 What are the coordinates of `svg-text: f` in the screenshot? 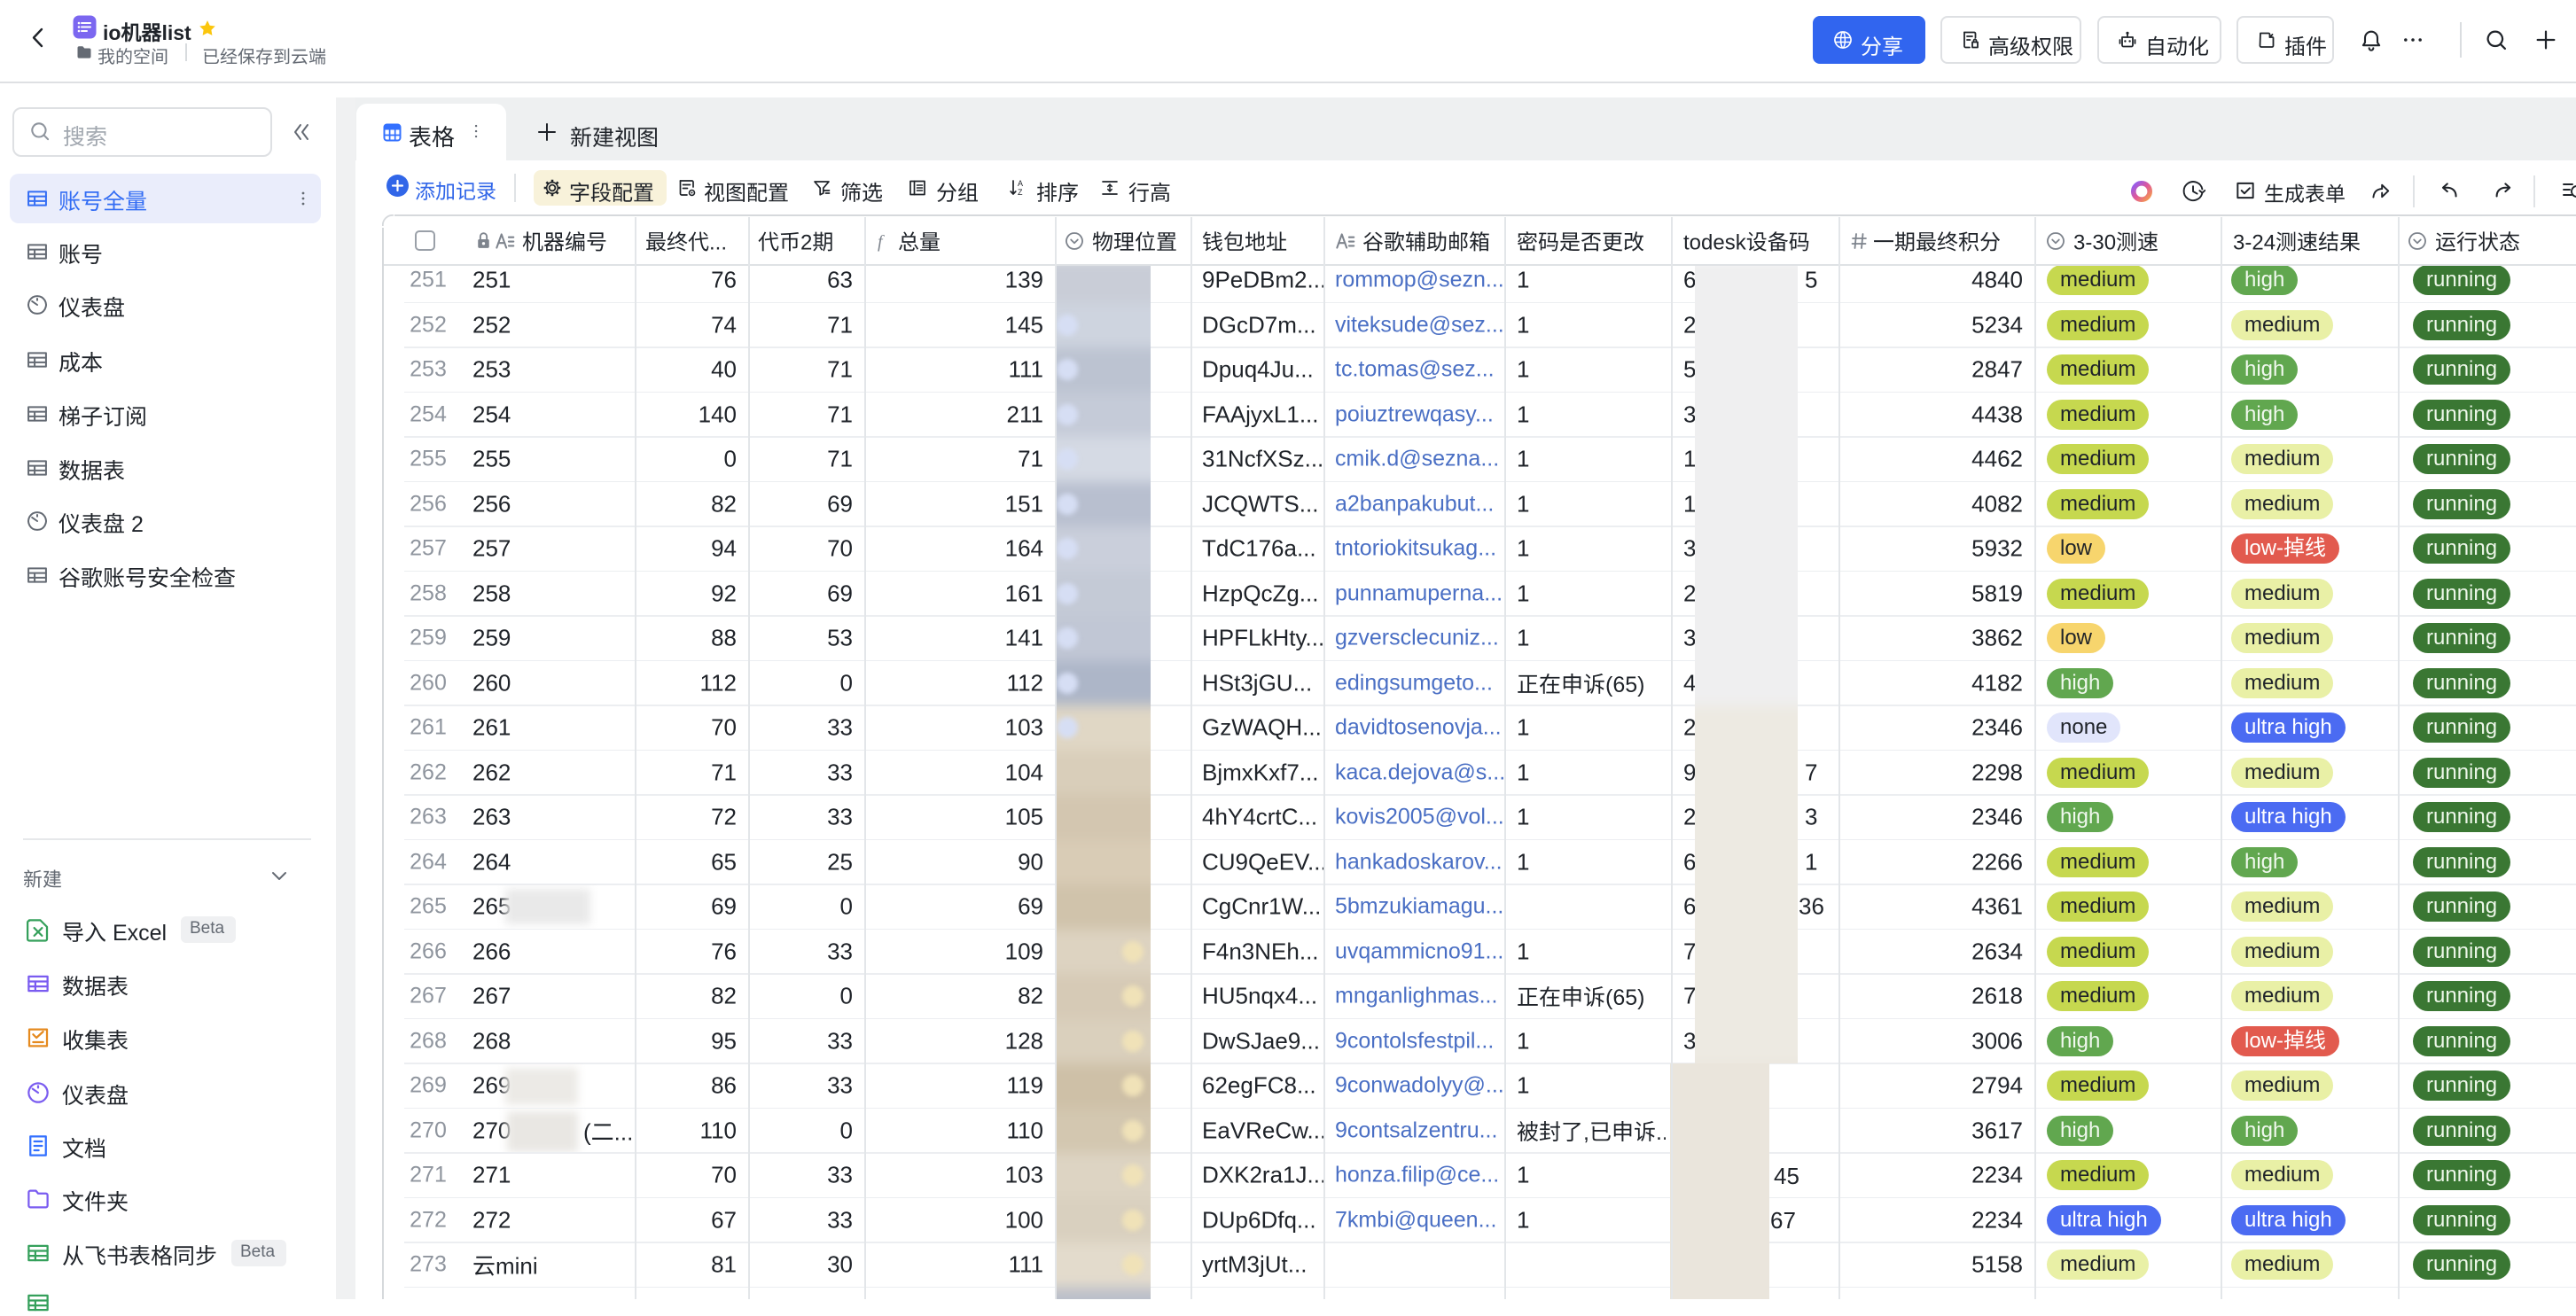 It's located at (881, 242).